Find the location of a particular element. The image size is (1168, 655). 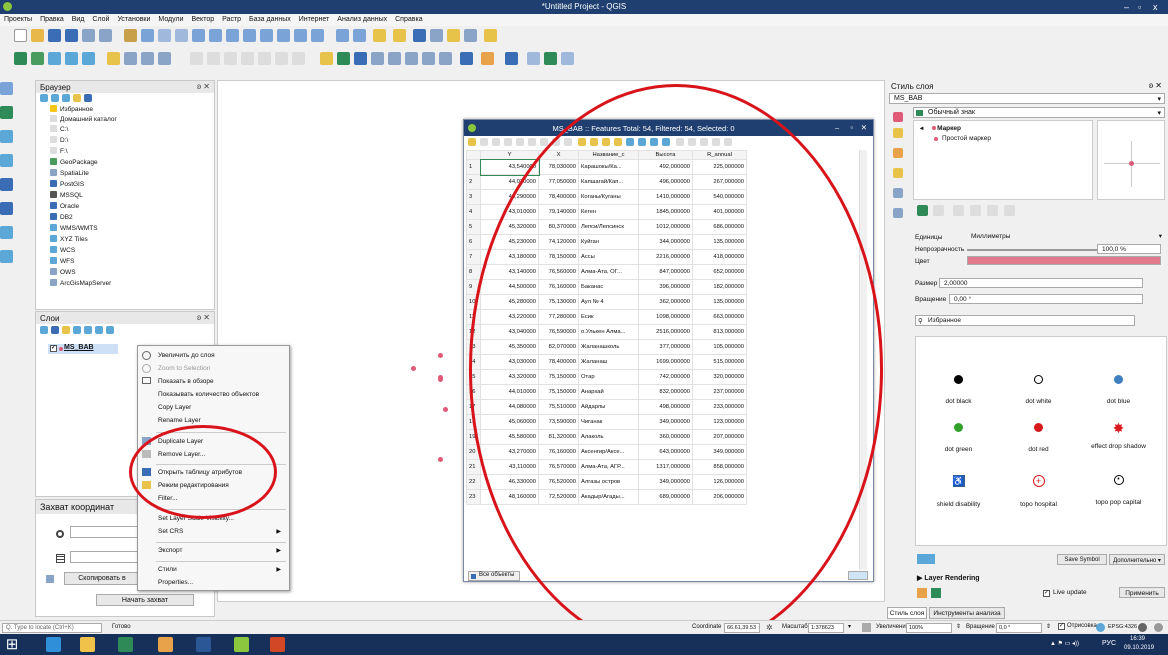

browser-item-wfs: WFS is located at coordinates (62, 261).